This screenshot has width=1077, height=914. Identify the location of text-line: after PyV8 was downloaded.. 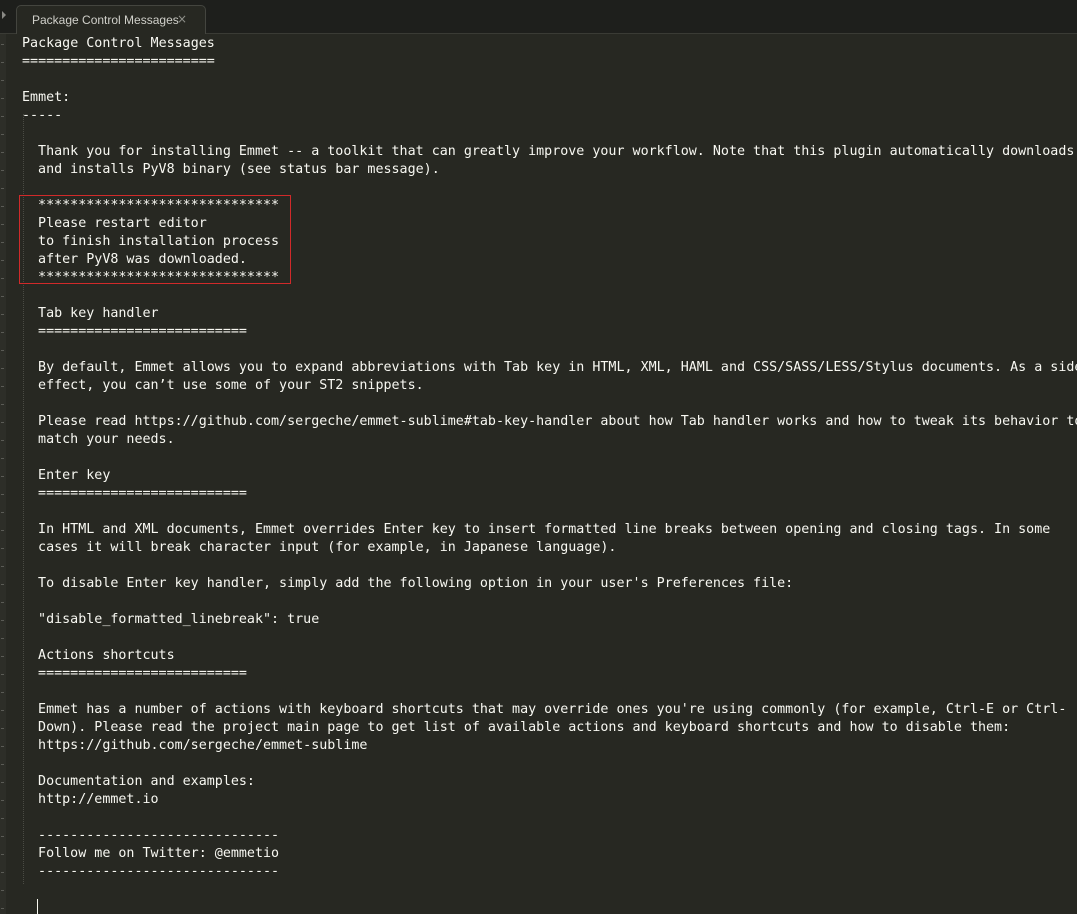
(142, 259).